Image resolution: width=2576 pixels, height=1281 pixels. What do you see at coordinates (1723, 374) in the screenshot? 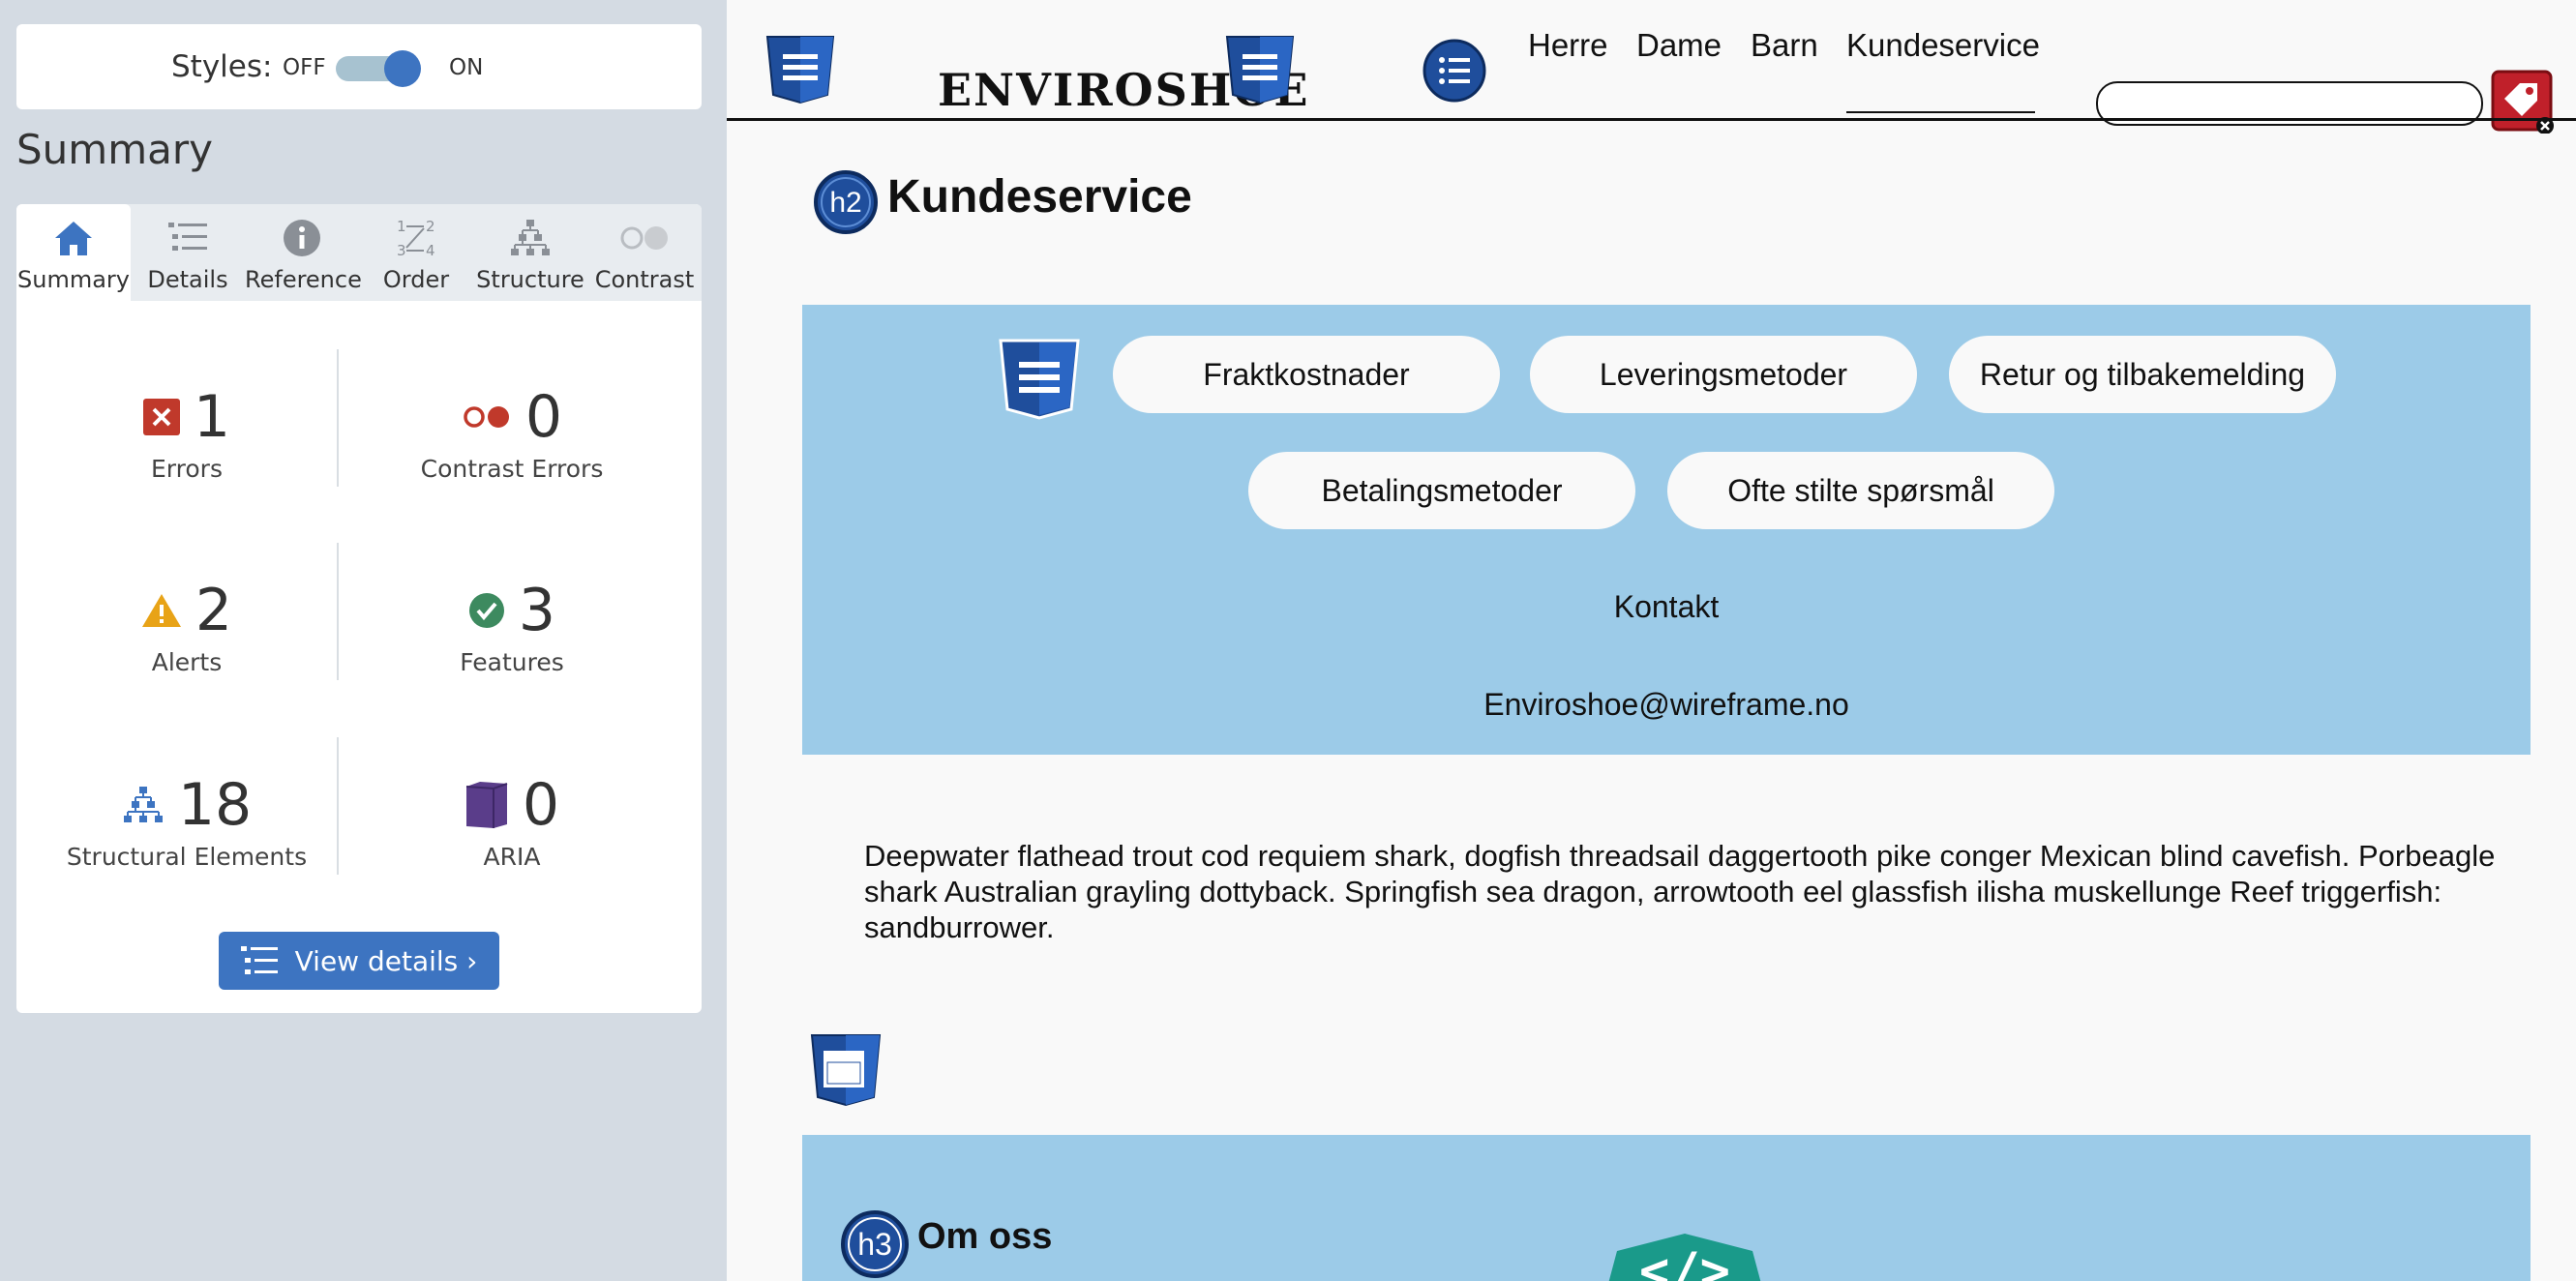
I see `delivery-methods-button: Leveringsmetoder` at bounding box center [1723, 374].